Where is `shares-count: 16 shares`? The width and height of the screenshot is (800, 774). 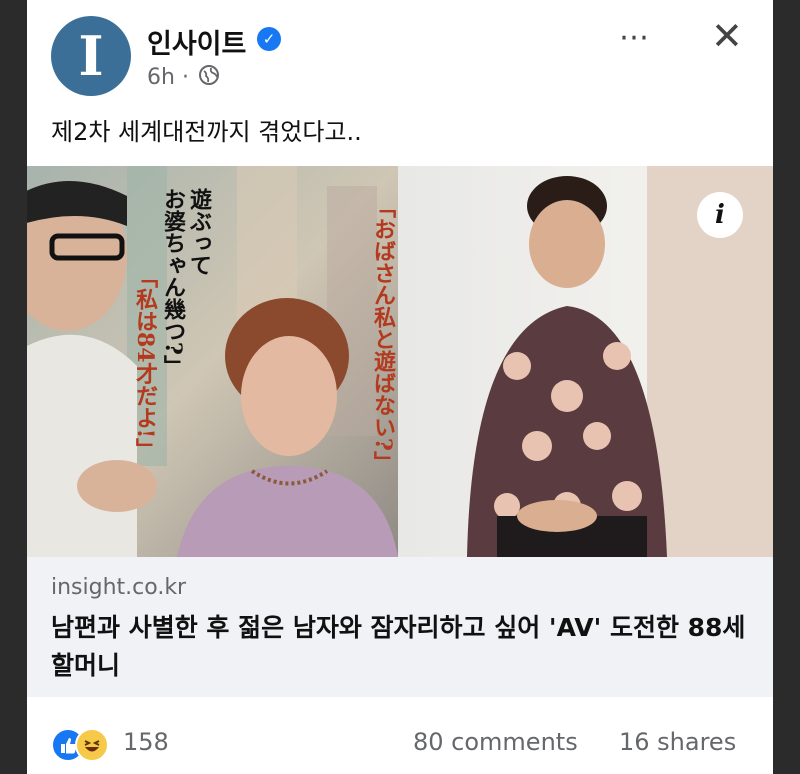 shares-count: 16 shares is located at coordinates (677, 742).